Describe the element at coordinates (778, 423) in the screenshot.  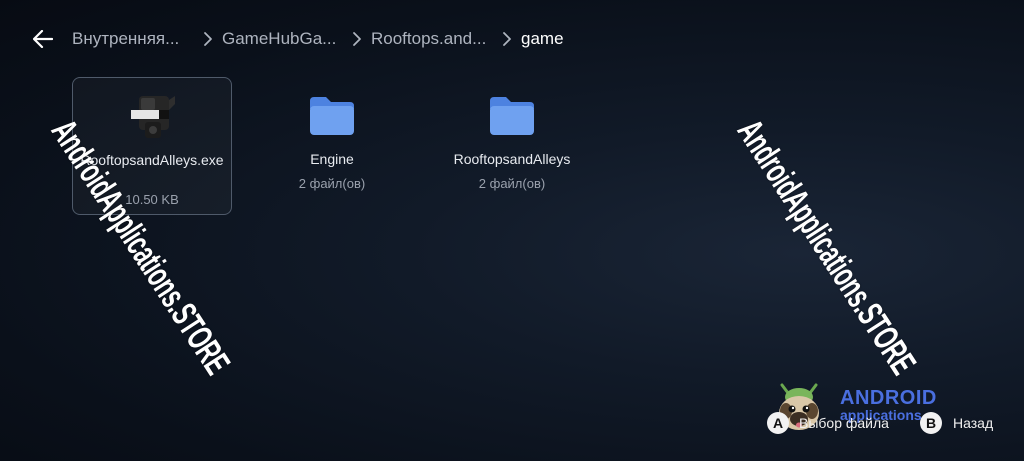
I see `button-a-icon: A` at that location.